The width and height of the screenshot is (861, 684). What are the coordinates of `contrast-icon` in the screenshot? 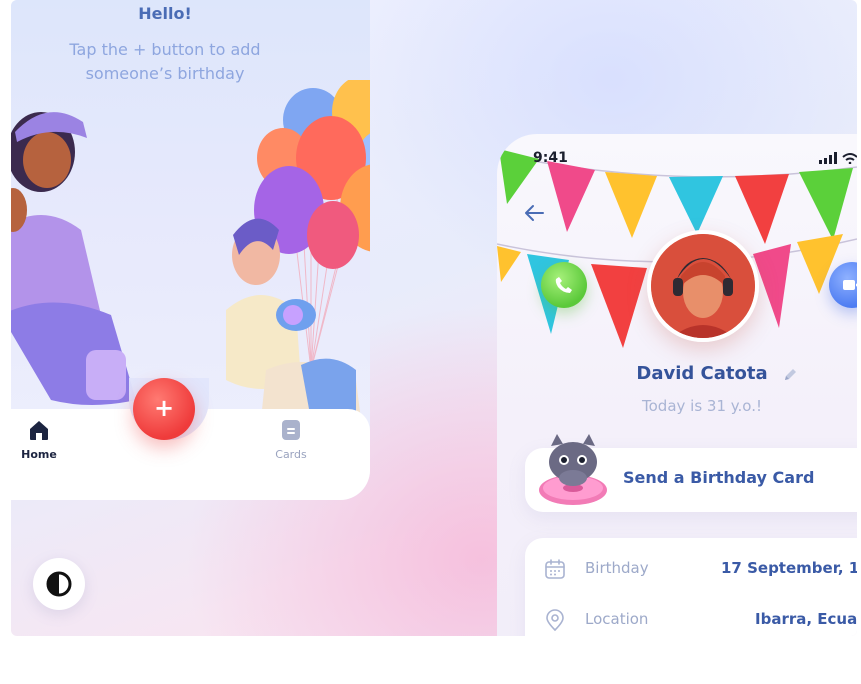 It's located at (59, 584).